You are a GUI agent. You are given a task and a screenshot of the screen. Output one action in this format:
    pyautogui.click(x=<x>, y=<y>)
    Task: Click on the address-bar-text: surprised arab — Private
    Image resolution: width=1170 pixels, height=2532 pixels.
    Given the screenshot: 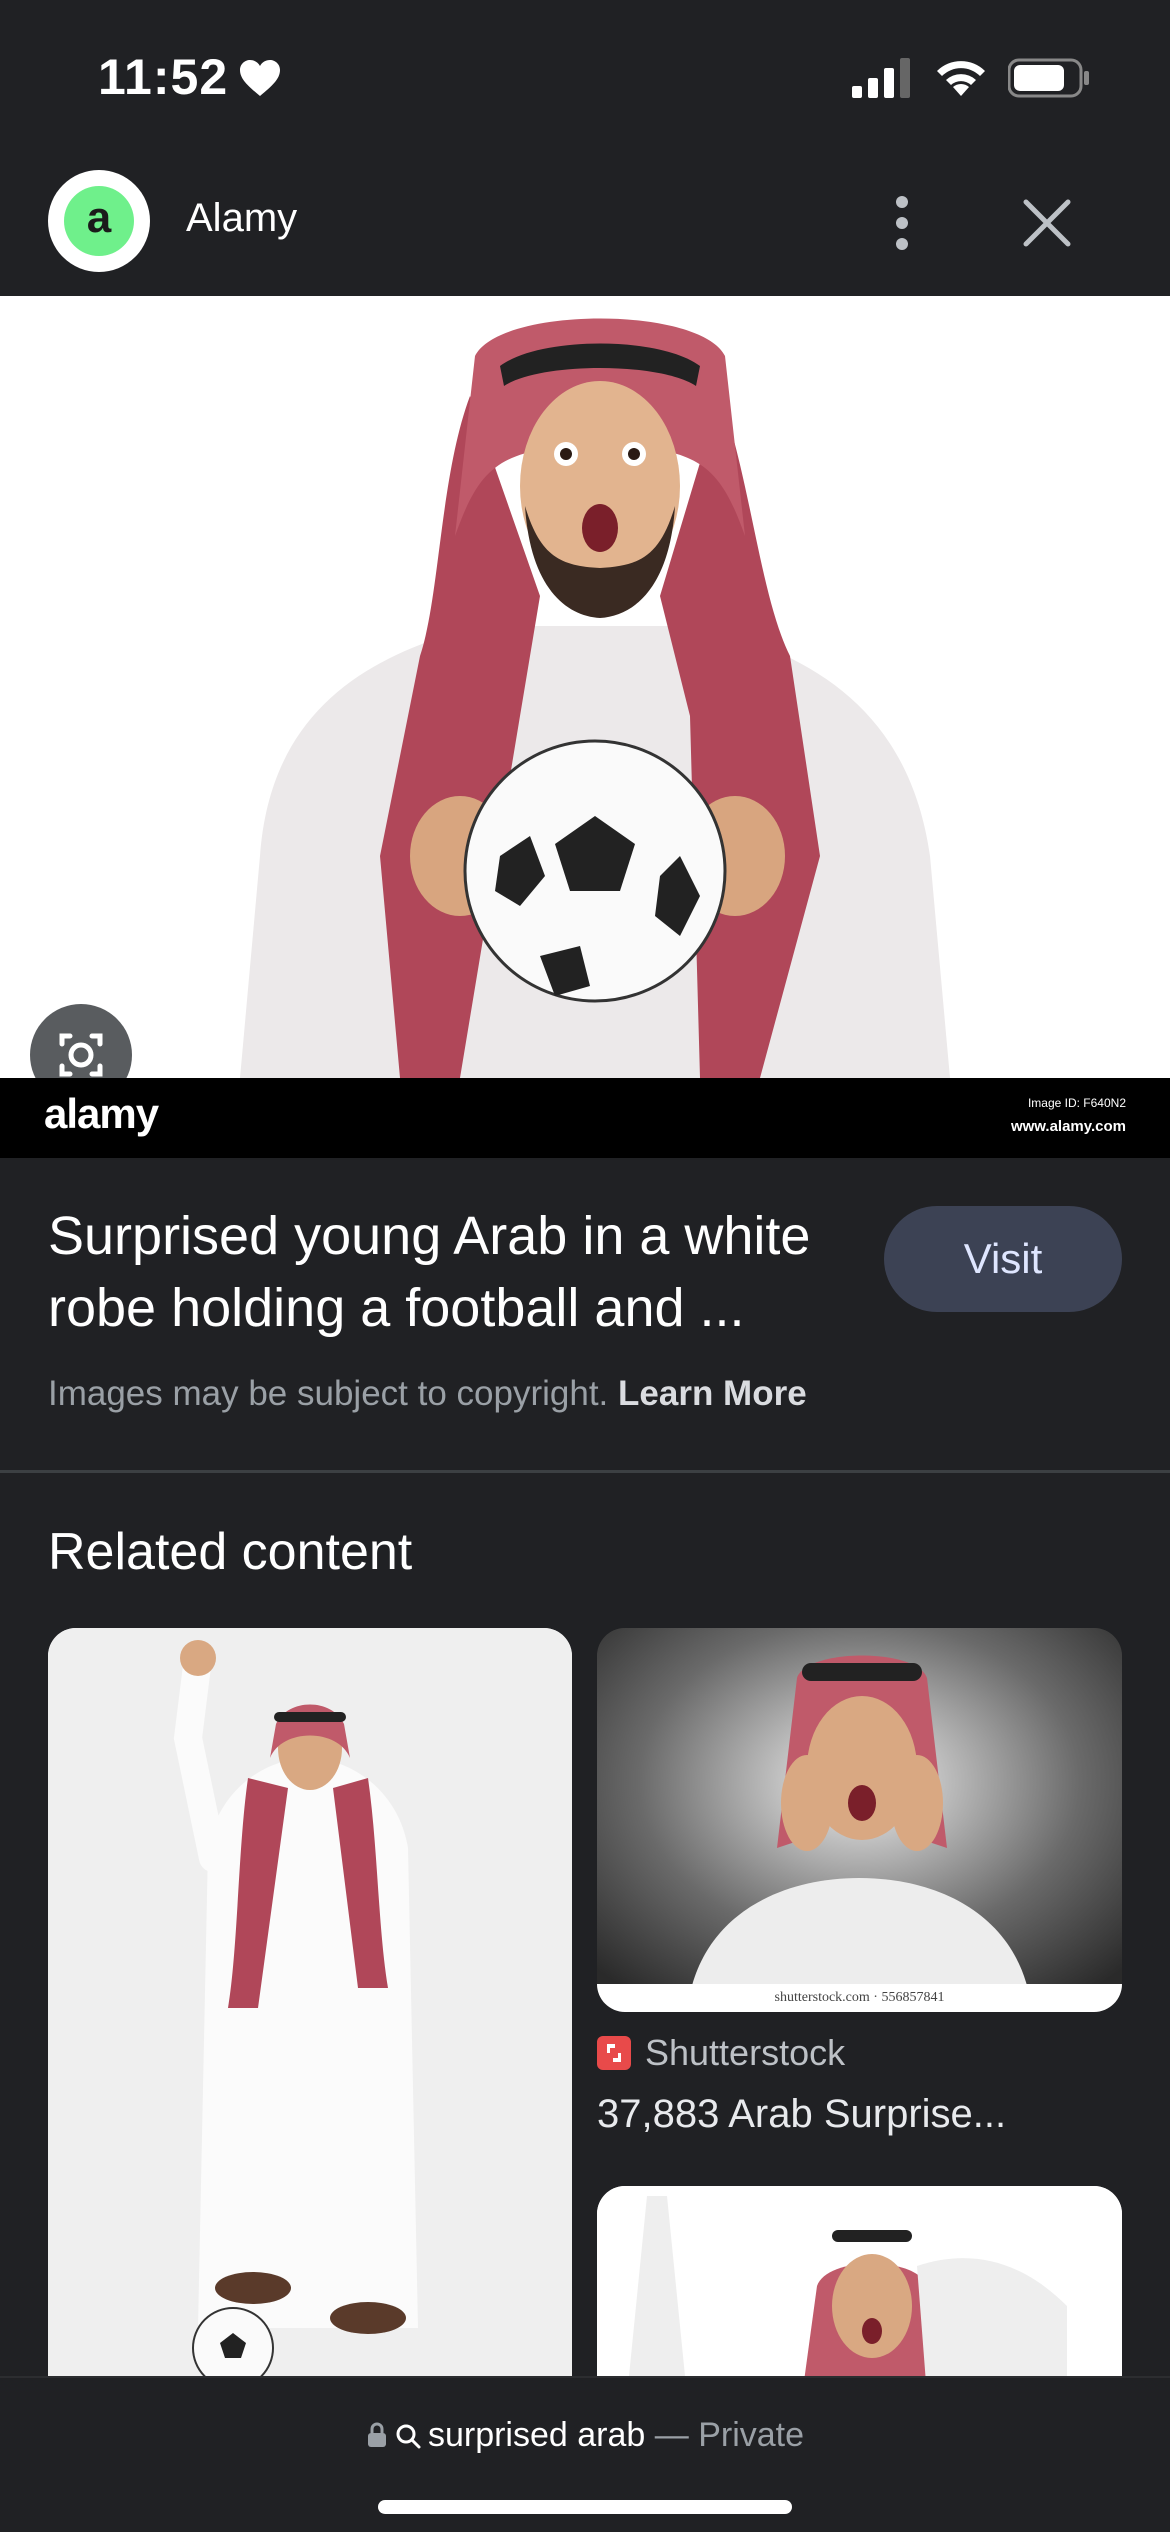 What is the action you would take?
    pyautogui.click(x=585, y=2435)
    